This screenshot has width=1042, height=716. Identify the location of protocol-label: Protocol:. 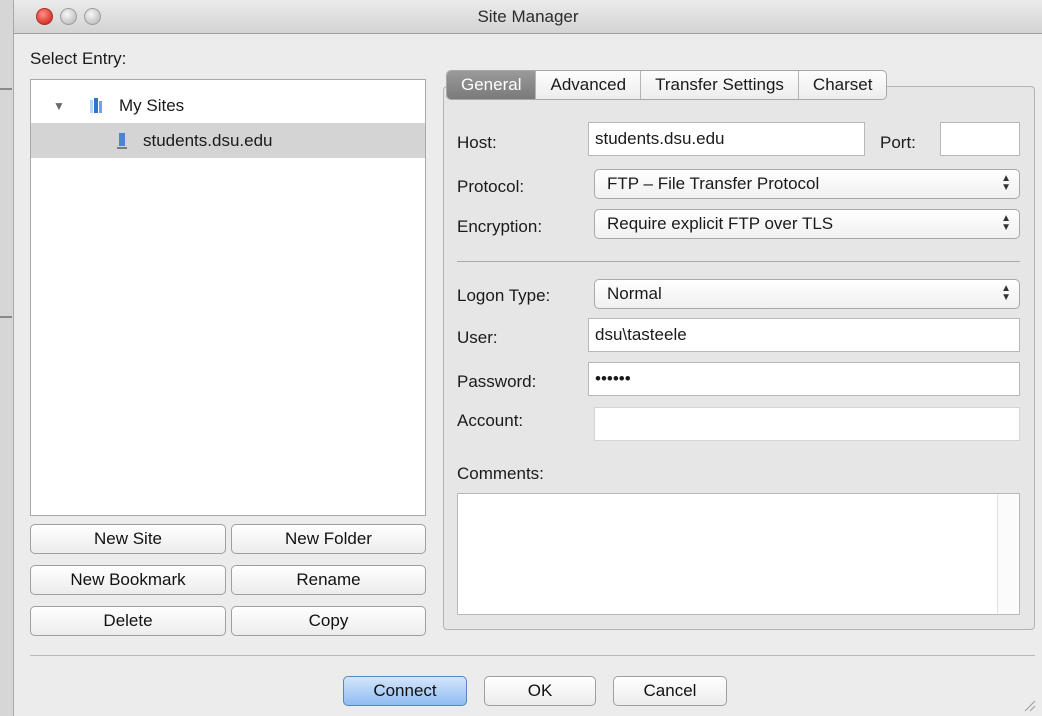
(491, 186).